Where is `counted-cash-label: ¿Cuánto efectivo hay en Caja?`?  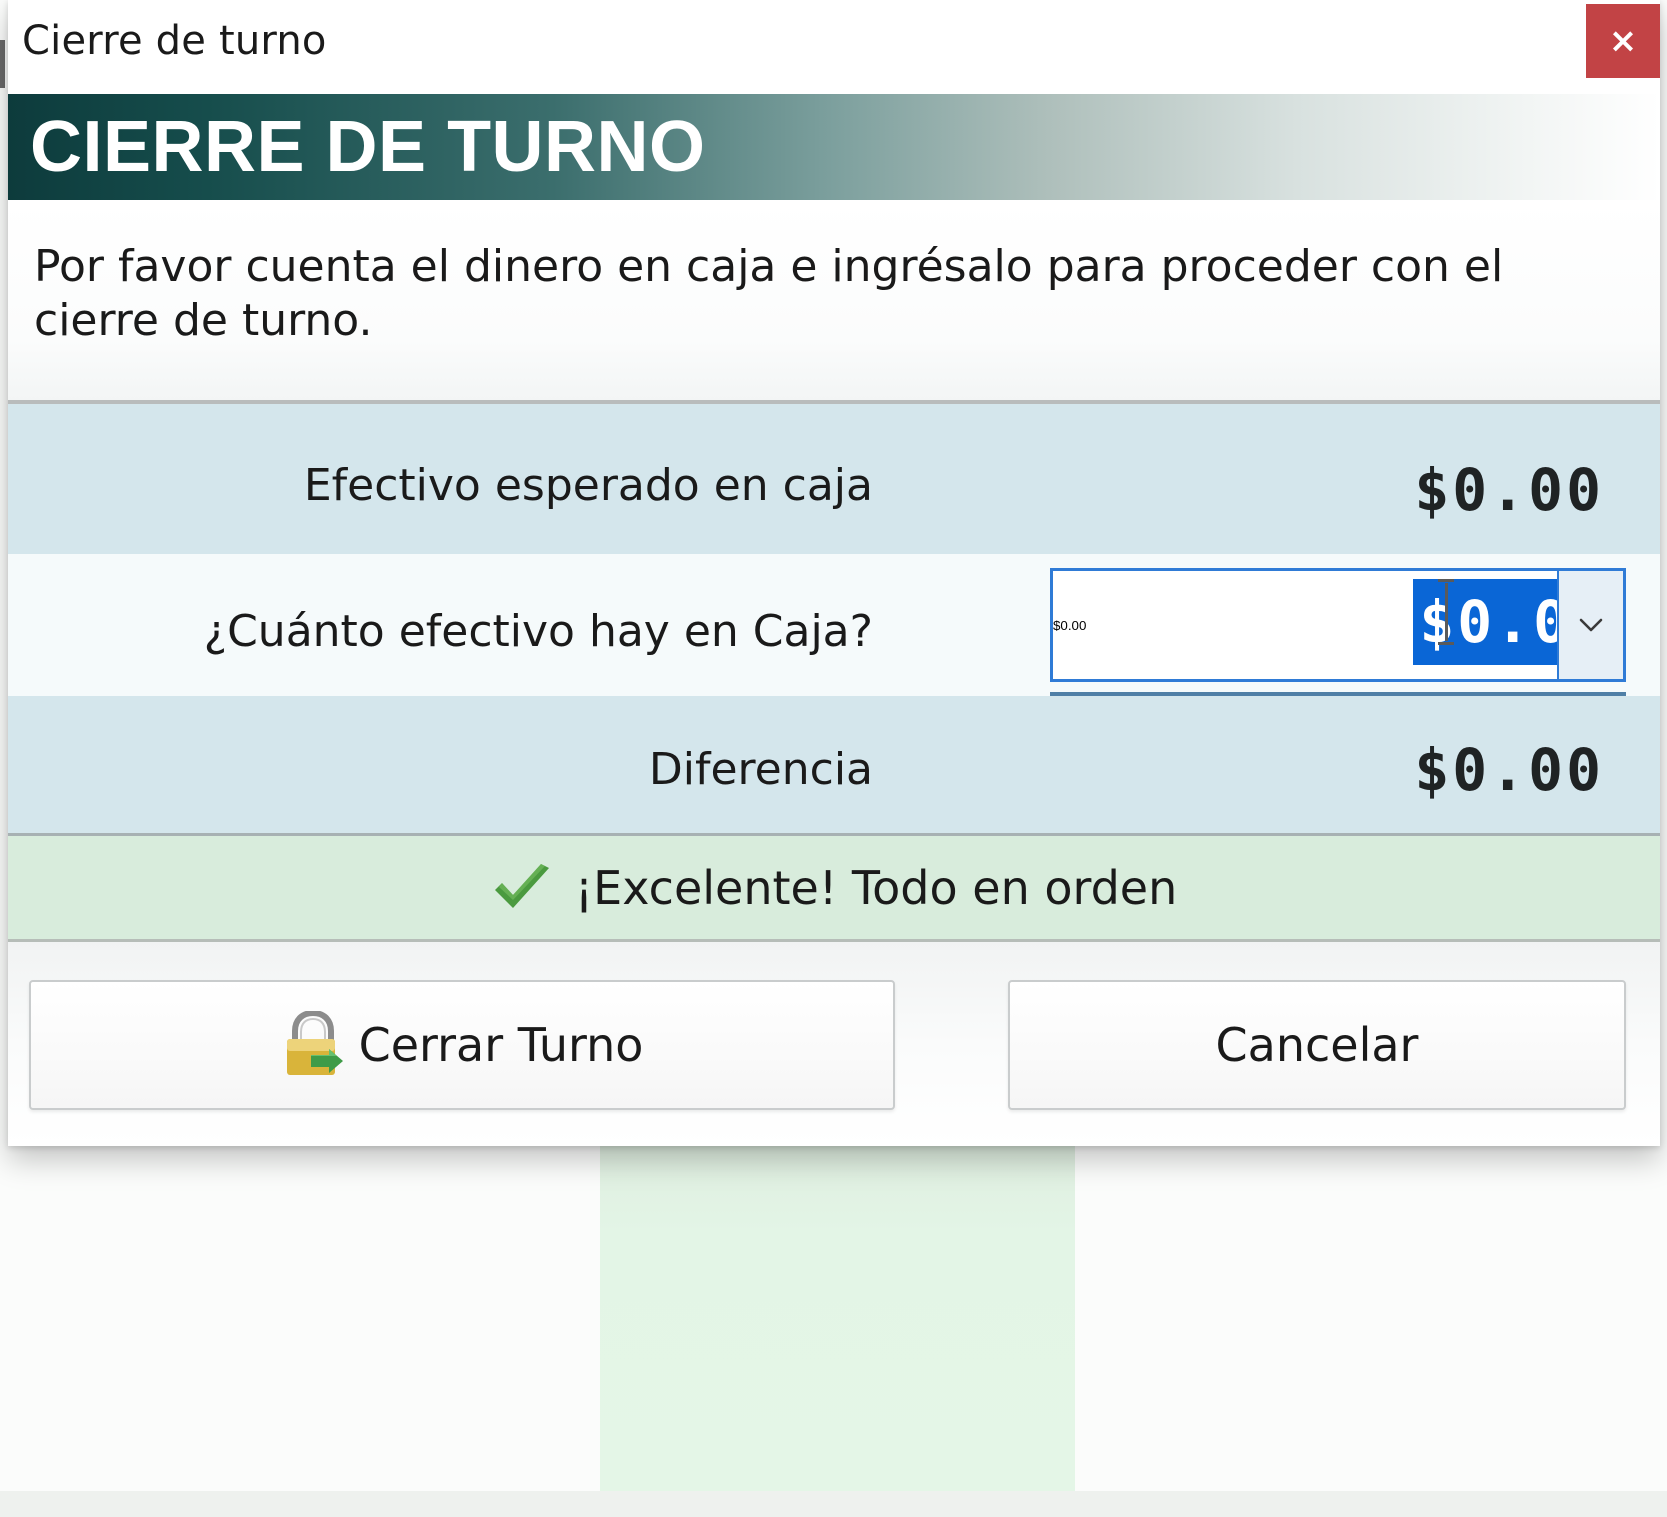
counted-cash-label: ¿Cuánto efectivo hay en Caja? is located at coordinates (538, 631).